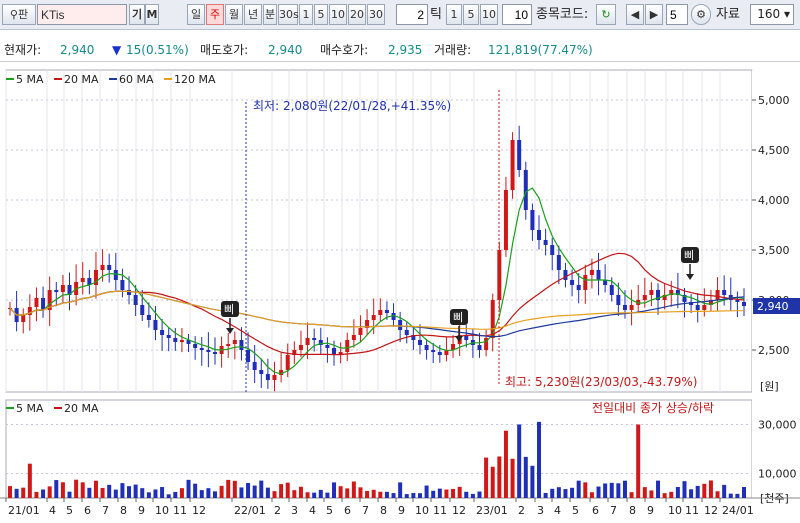  What do you see at coordinates (517, 14) in the screenshot?
I see `tick-value-input` at bounding box center [517, 14].